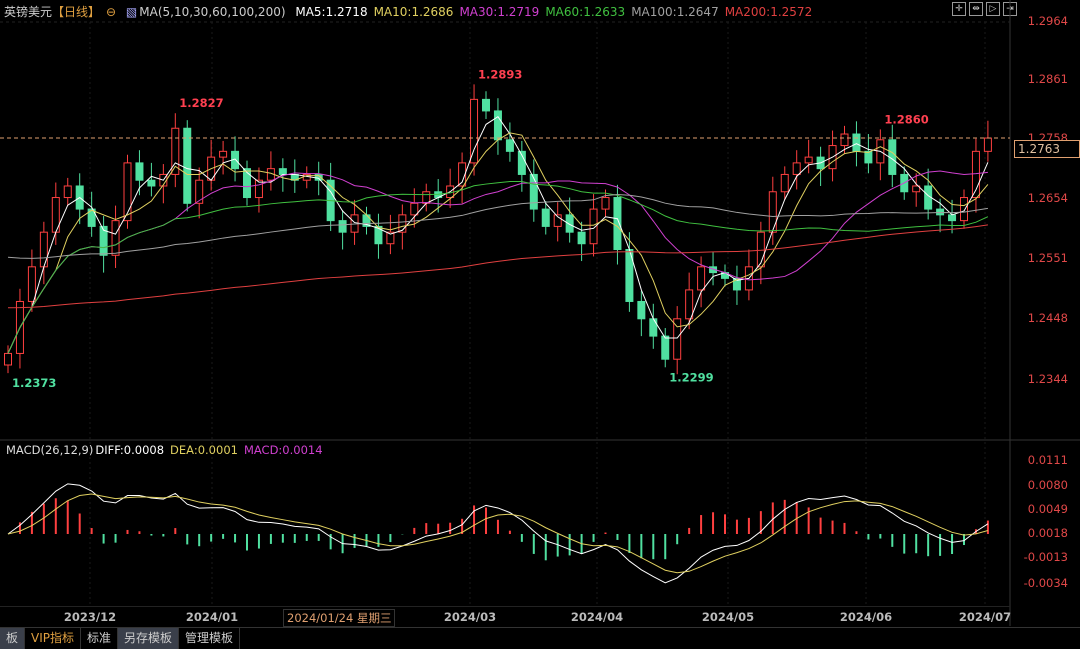 The height and width of the screenshot is (649, 1080). Describe the element at coordinates (728, 617) in the screenshot. I see `date-tick: 2024/05` at that location.